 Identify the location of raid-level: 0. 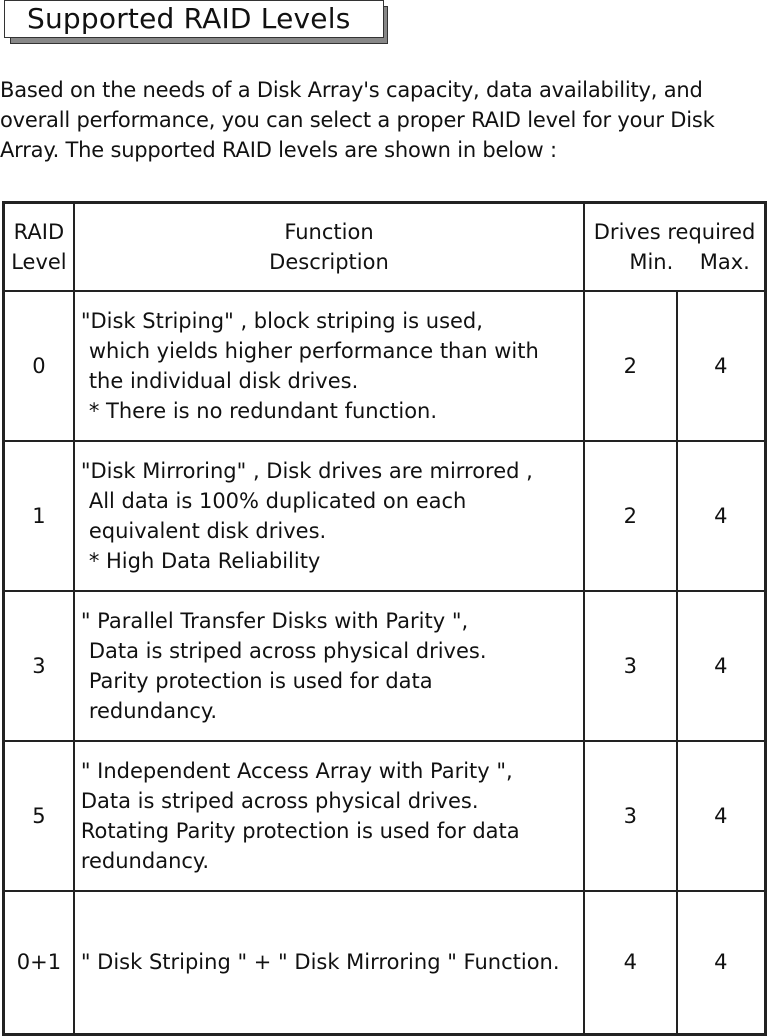
(38, 365).